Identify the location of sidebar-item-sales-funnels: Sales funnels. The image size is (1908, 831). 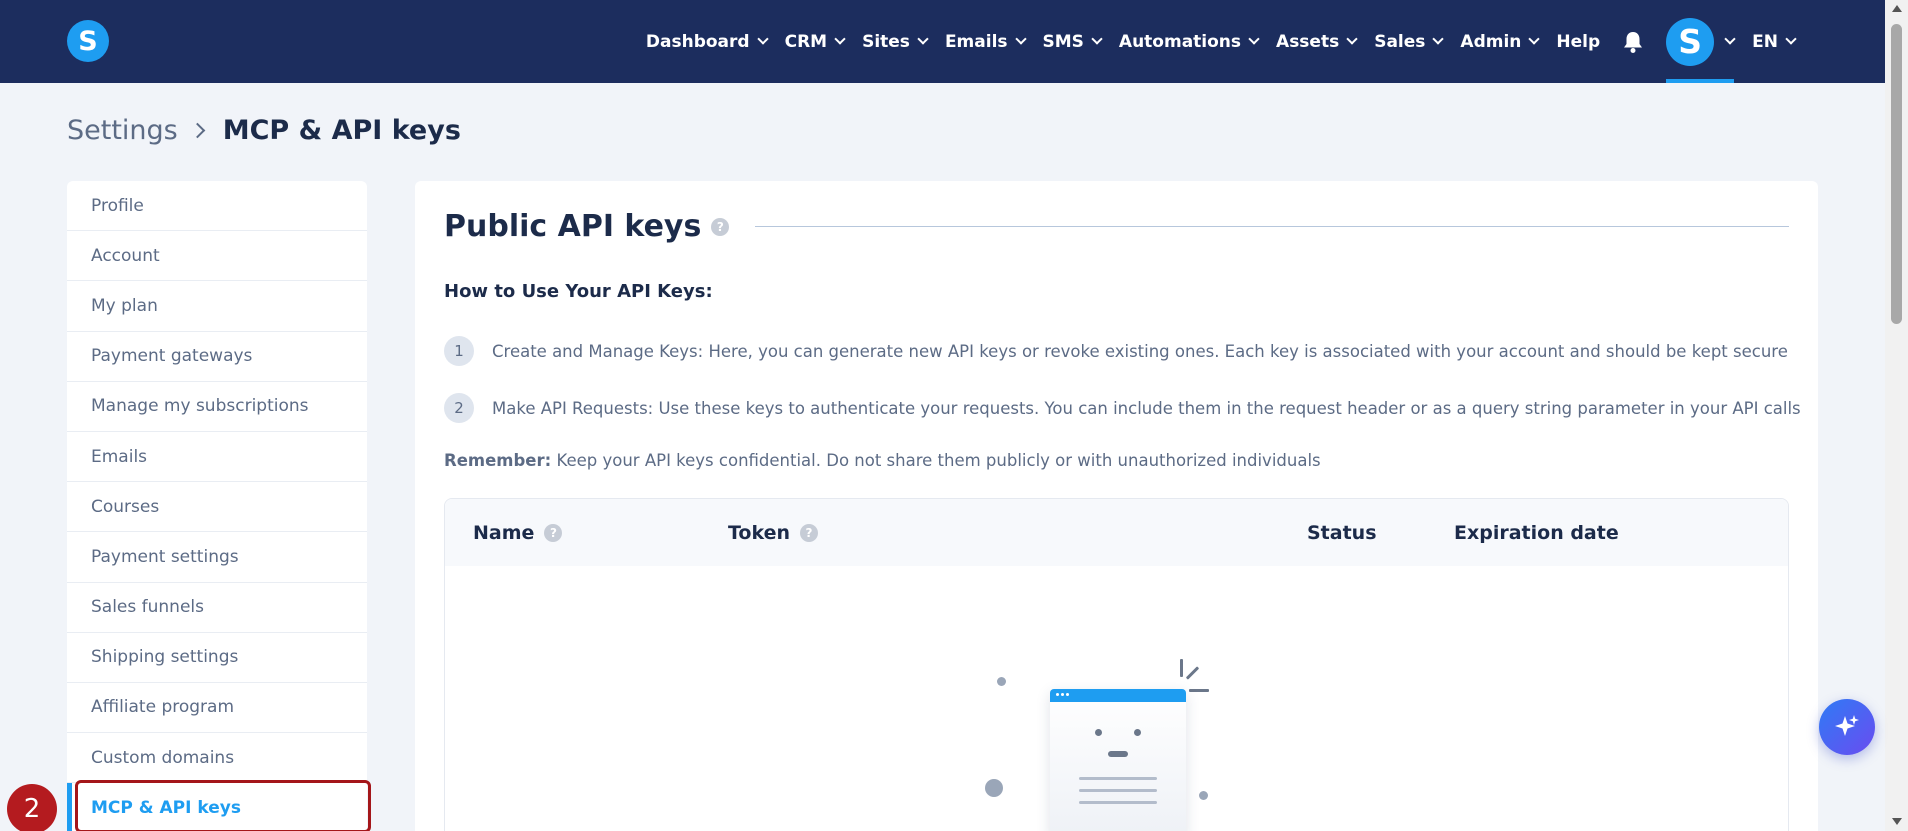
(217, 608).